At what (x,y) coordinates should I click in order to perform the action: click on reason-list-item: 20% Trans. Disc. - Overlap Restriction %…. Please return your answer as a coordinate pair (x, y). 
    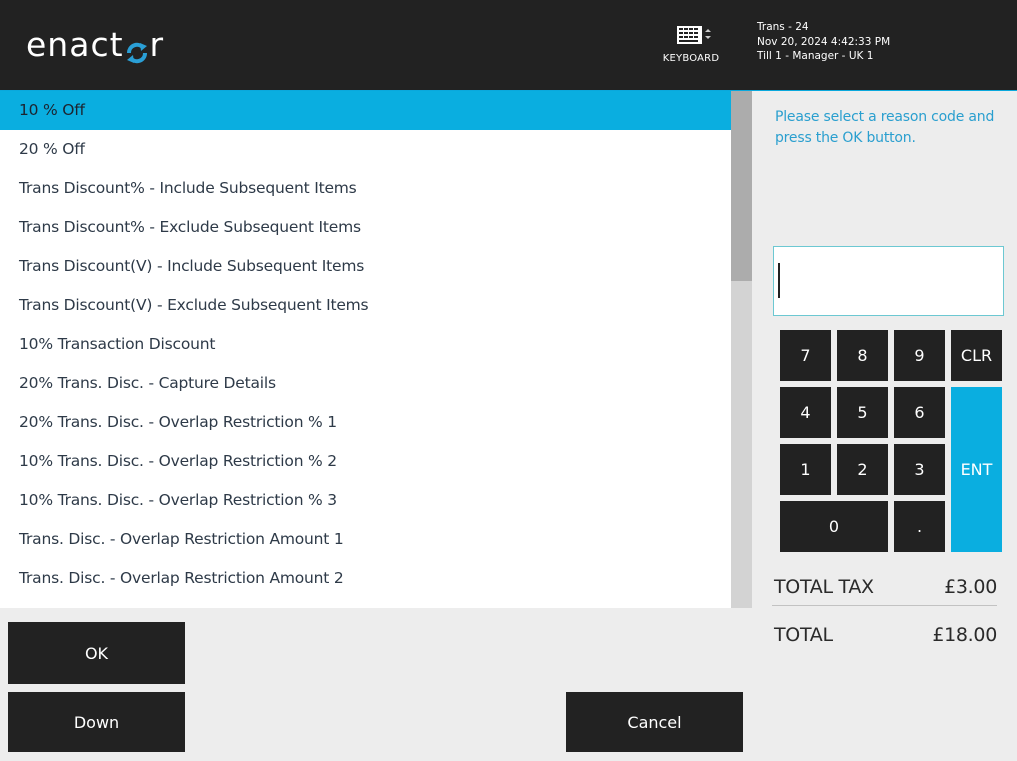
    Looking at the image, I should click on (365, 422).